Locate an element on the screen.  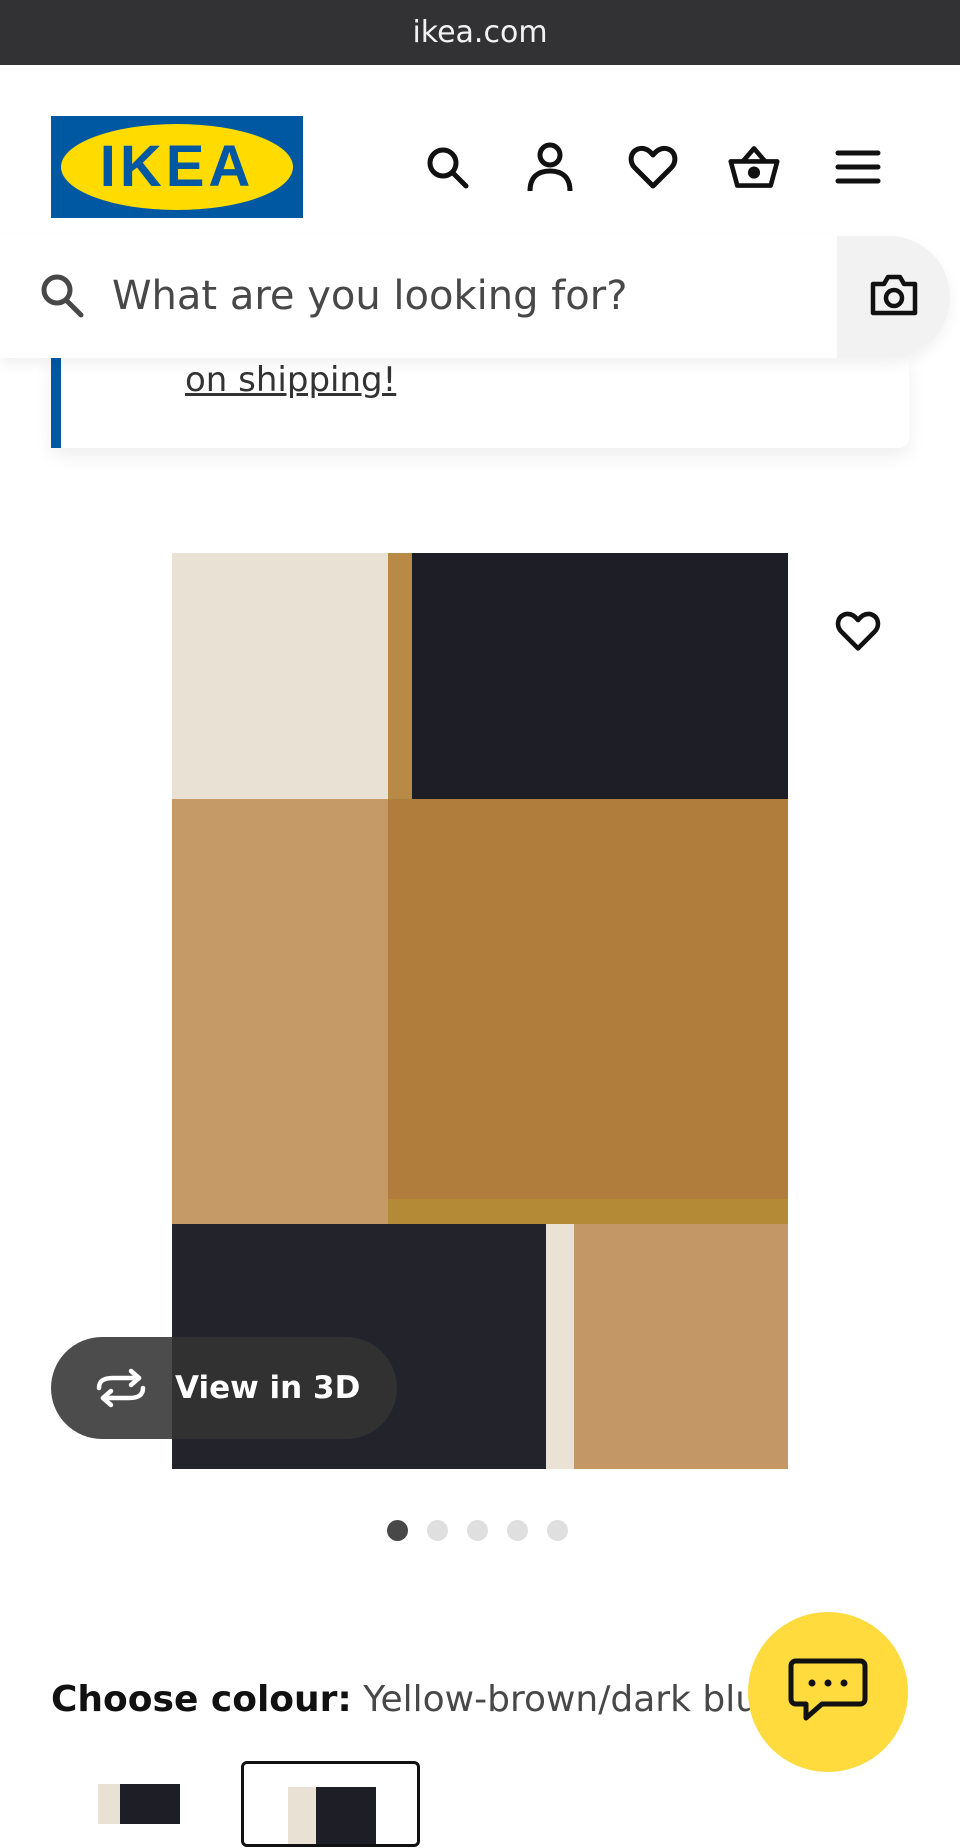
url-text: ikea.com is located at coordinates (480, 32).